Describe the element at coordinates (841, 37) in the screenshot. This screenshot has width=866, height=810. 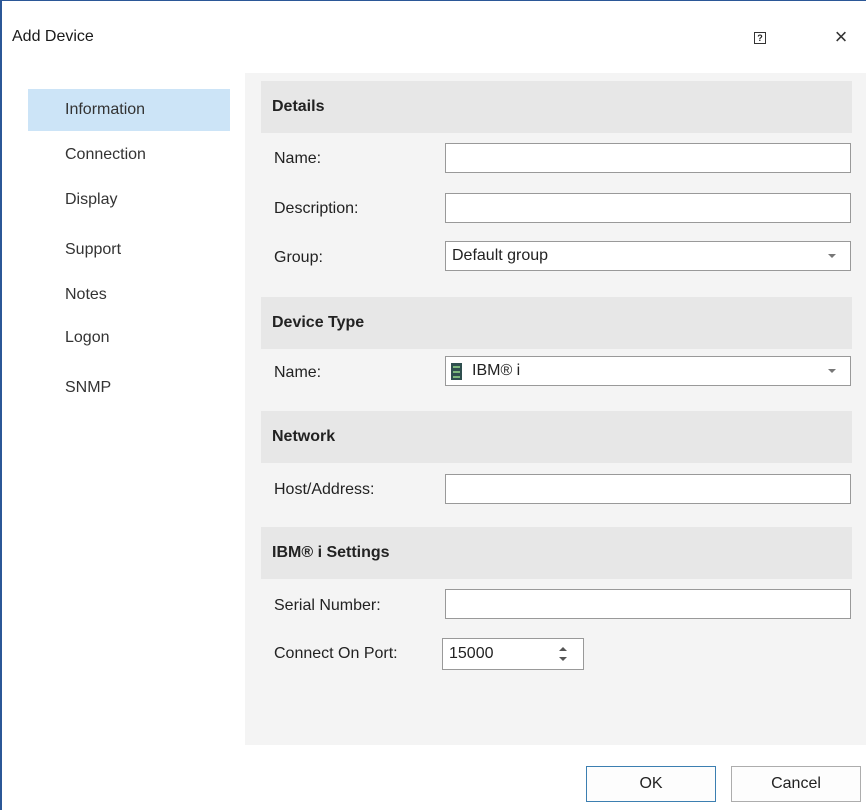
I see `close-icon: ×` at that location.